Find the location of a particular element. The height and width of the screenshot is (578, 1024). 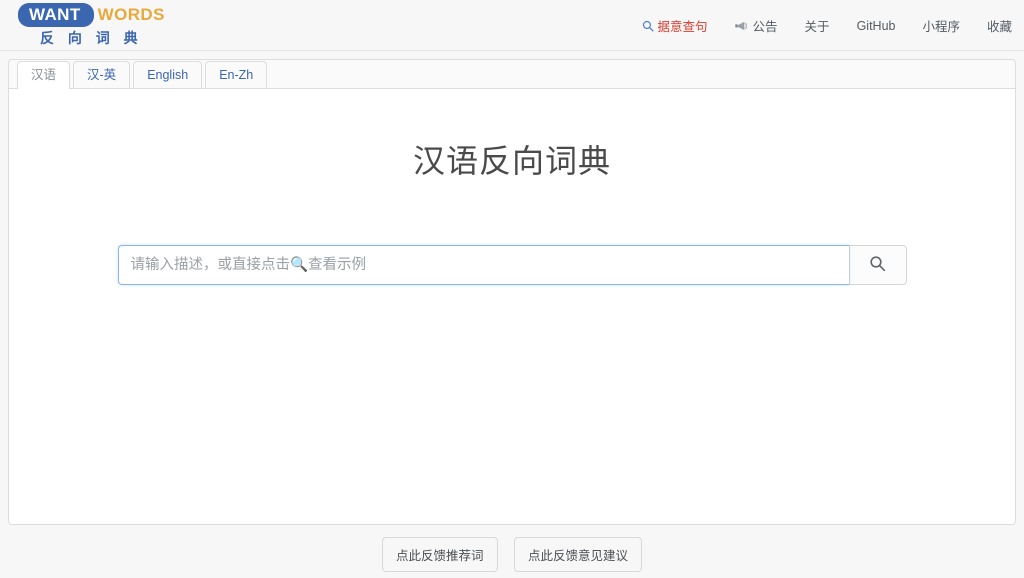

tab-han-ying: 汉-英 is located at coordinates (102, 75).